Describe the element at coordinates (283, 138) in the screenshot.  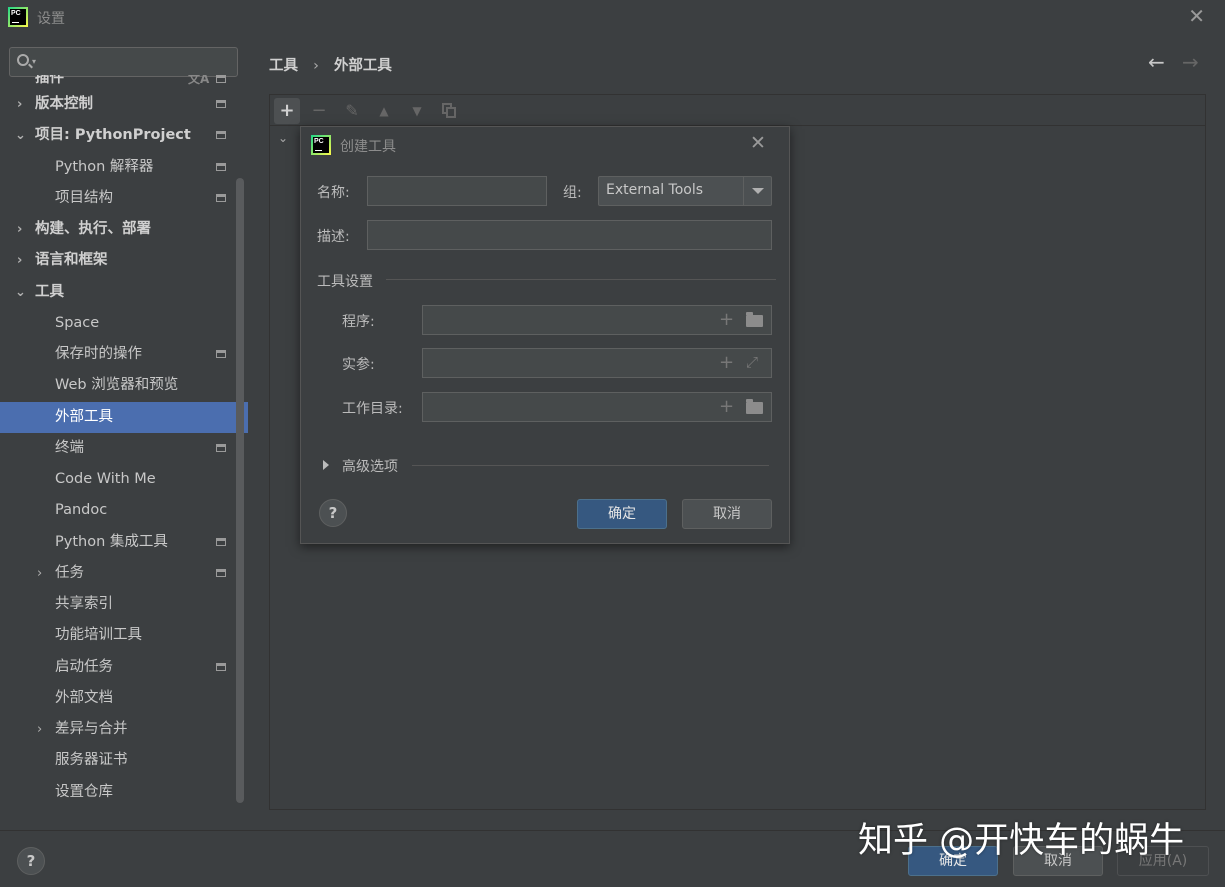
I see `chevron-down-icon: ⌄` at that location.